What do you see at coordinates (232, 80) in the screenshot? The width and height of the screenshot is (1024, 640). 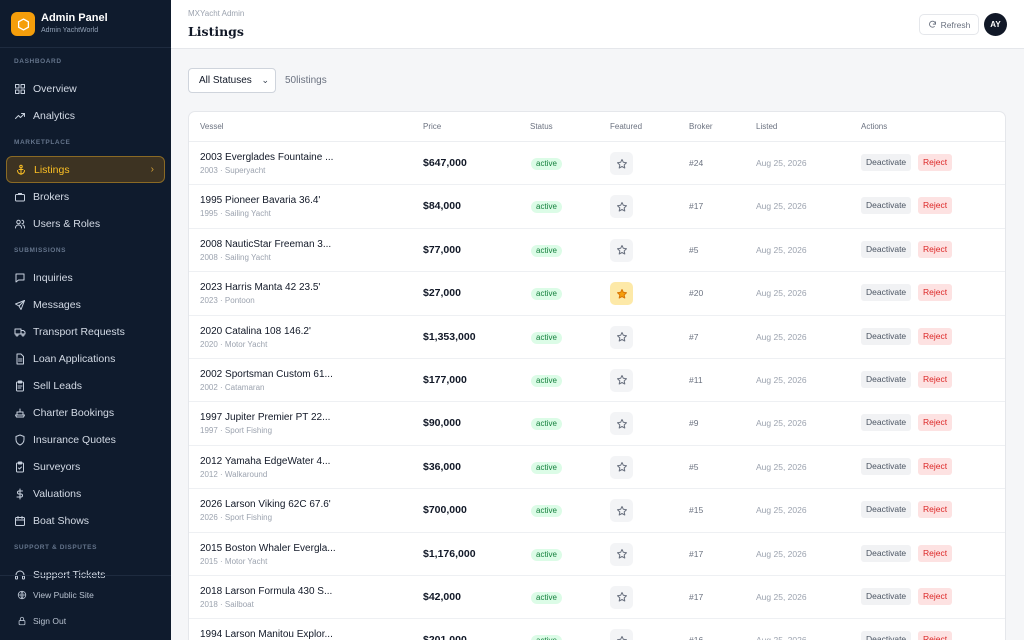 I see `status-filter-select: All Statuses ⌄` at bounding box center [232, 80].